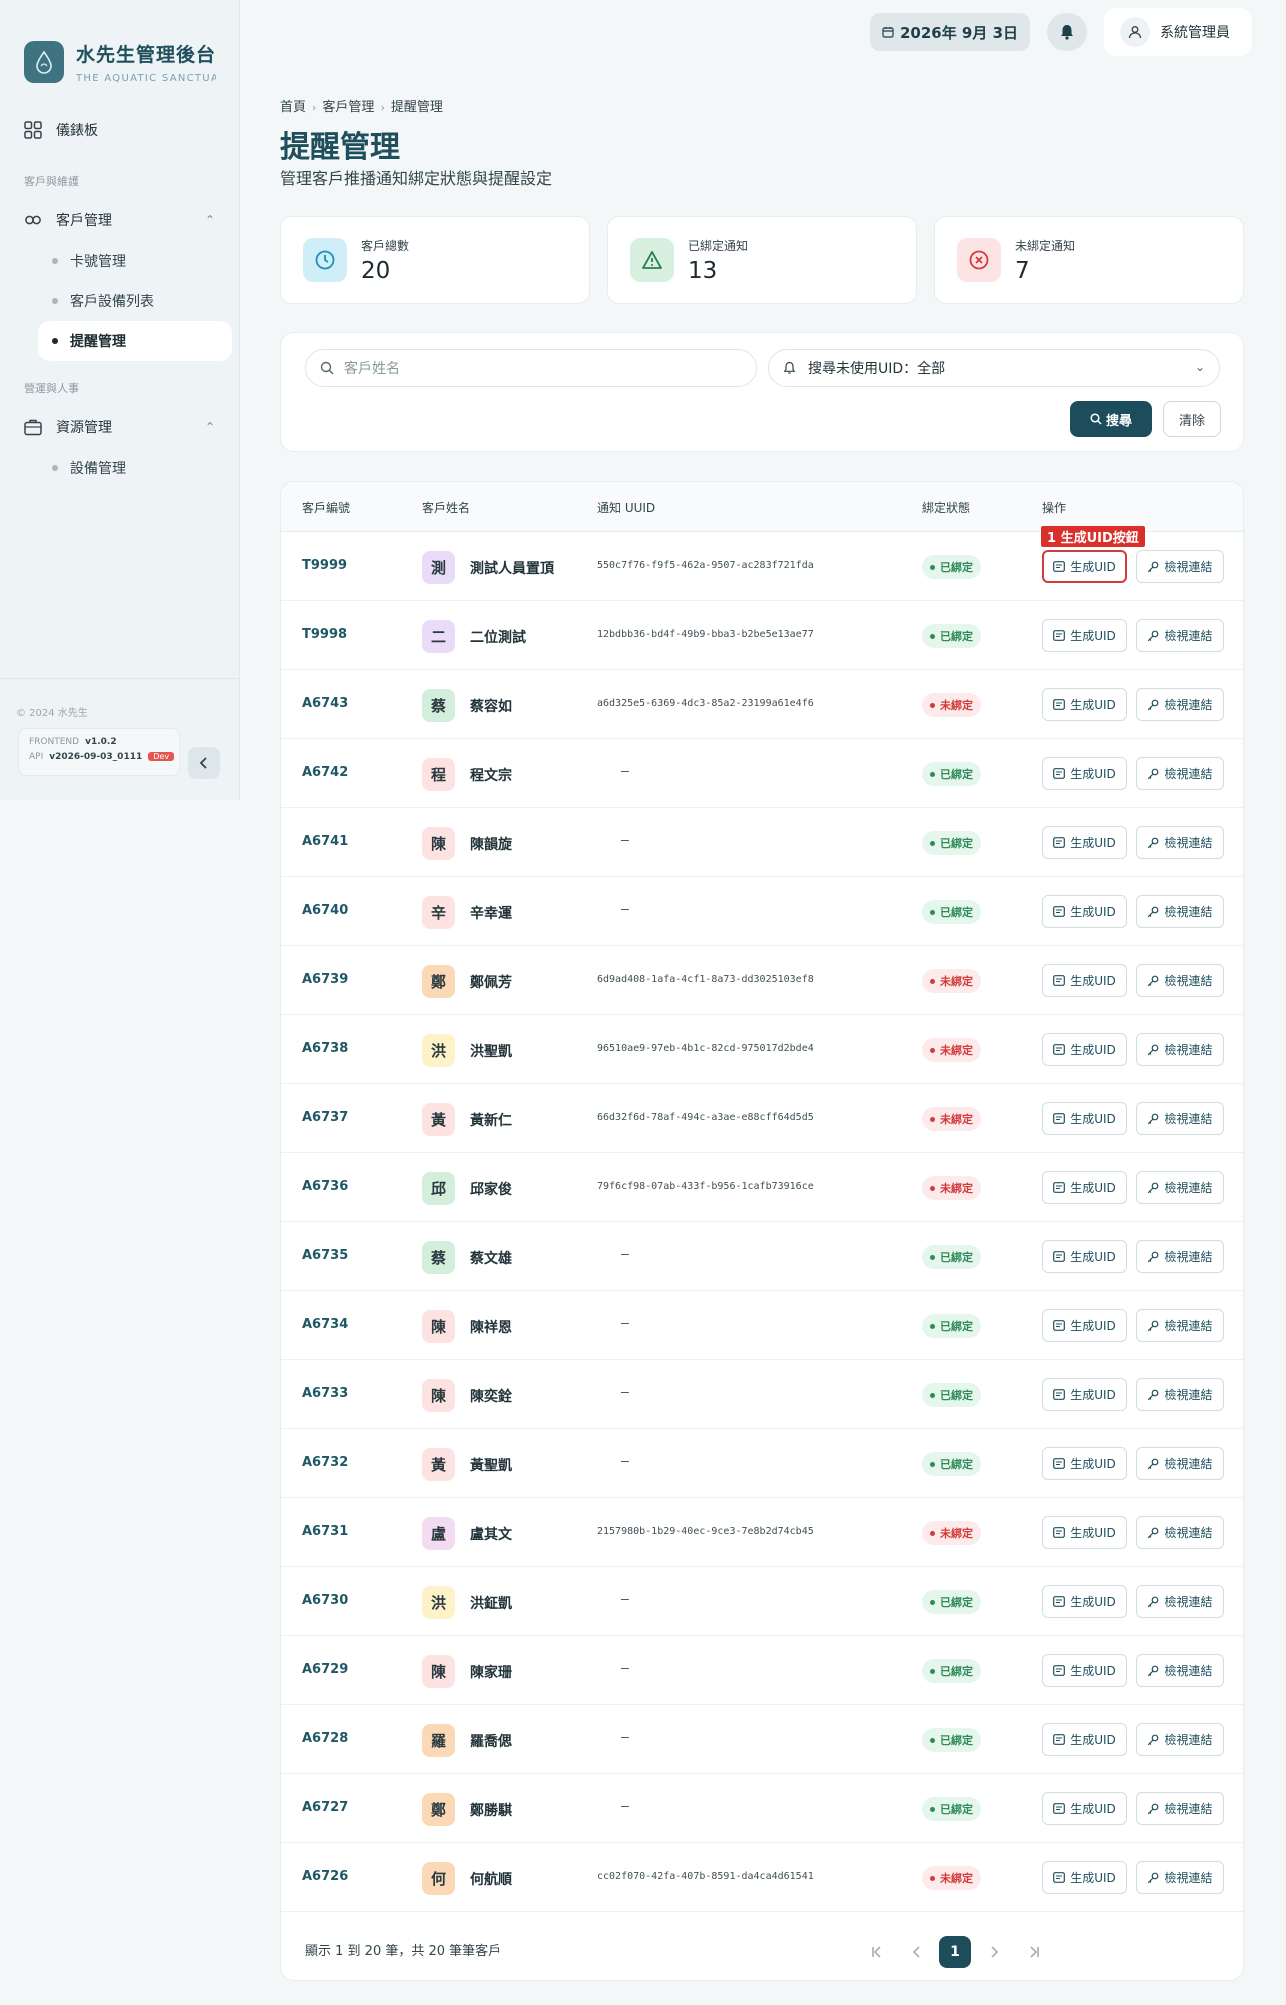 The width and height of the screenshot is (1286, 2005). I want to click on customer-id: A6739, so click(325, 979).